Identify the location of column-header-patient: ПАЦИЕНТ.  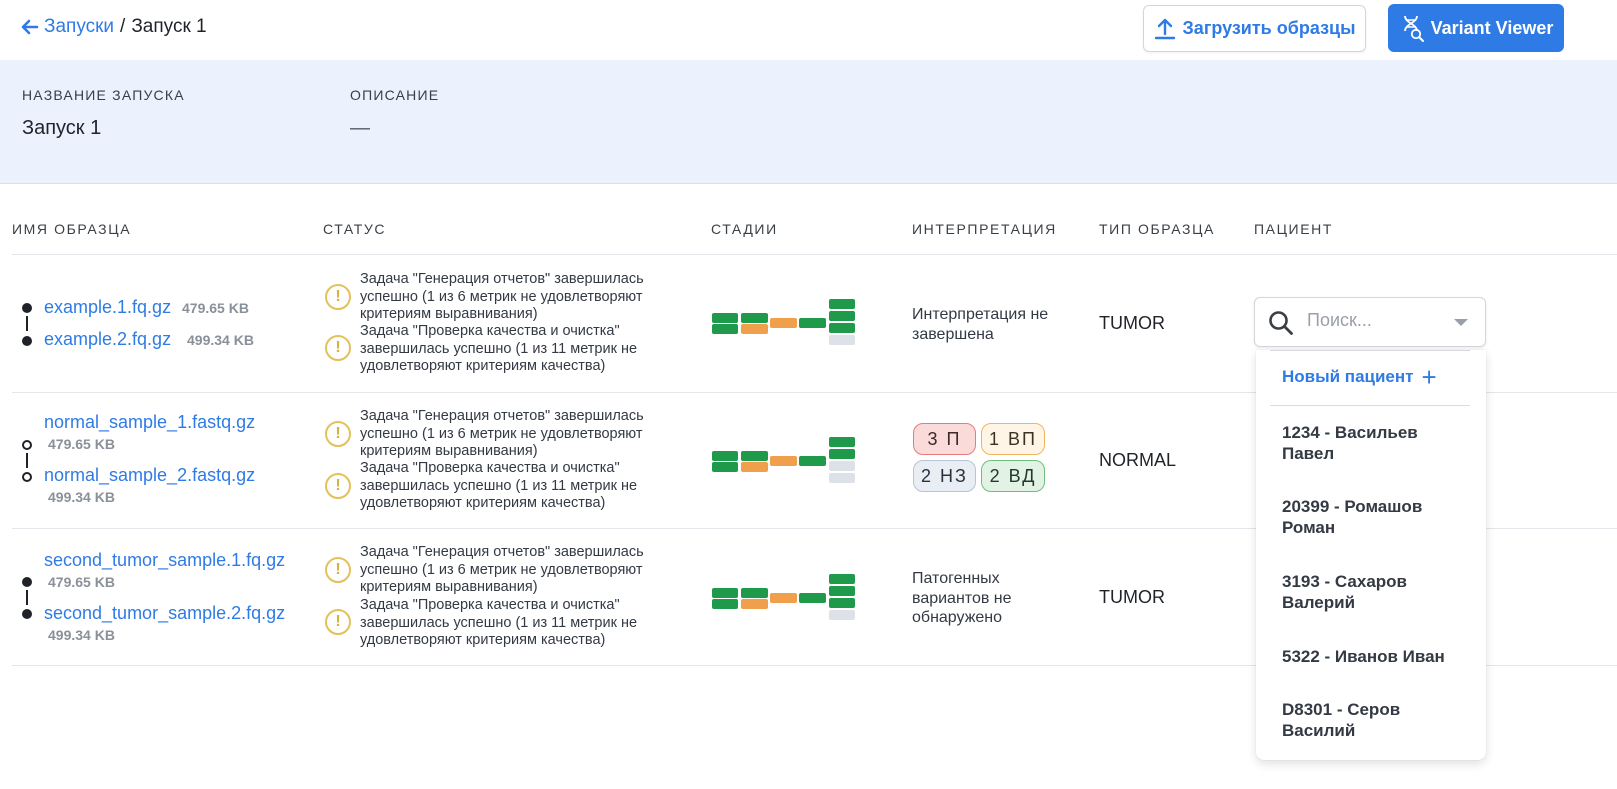
(1294, 229).